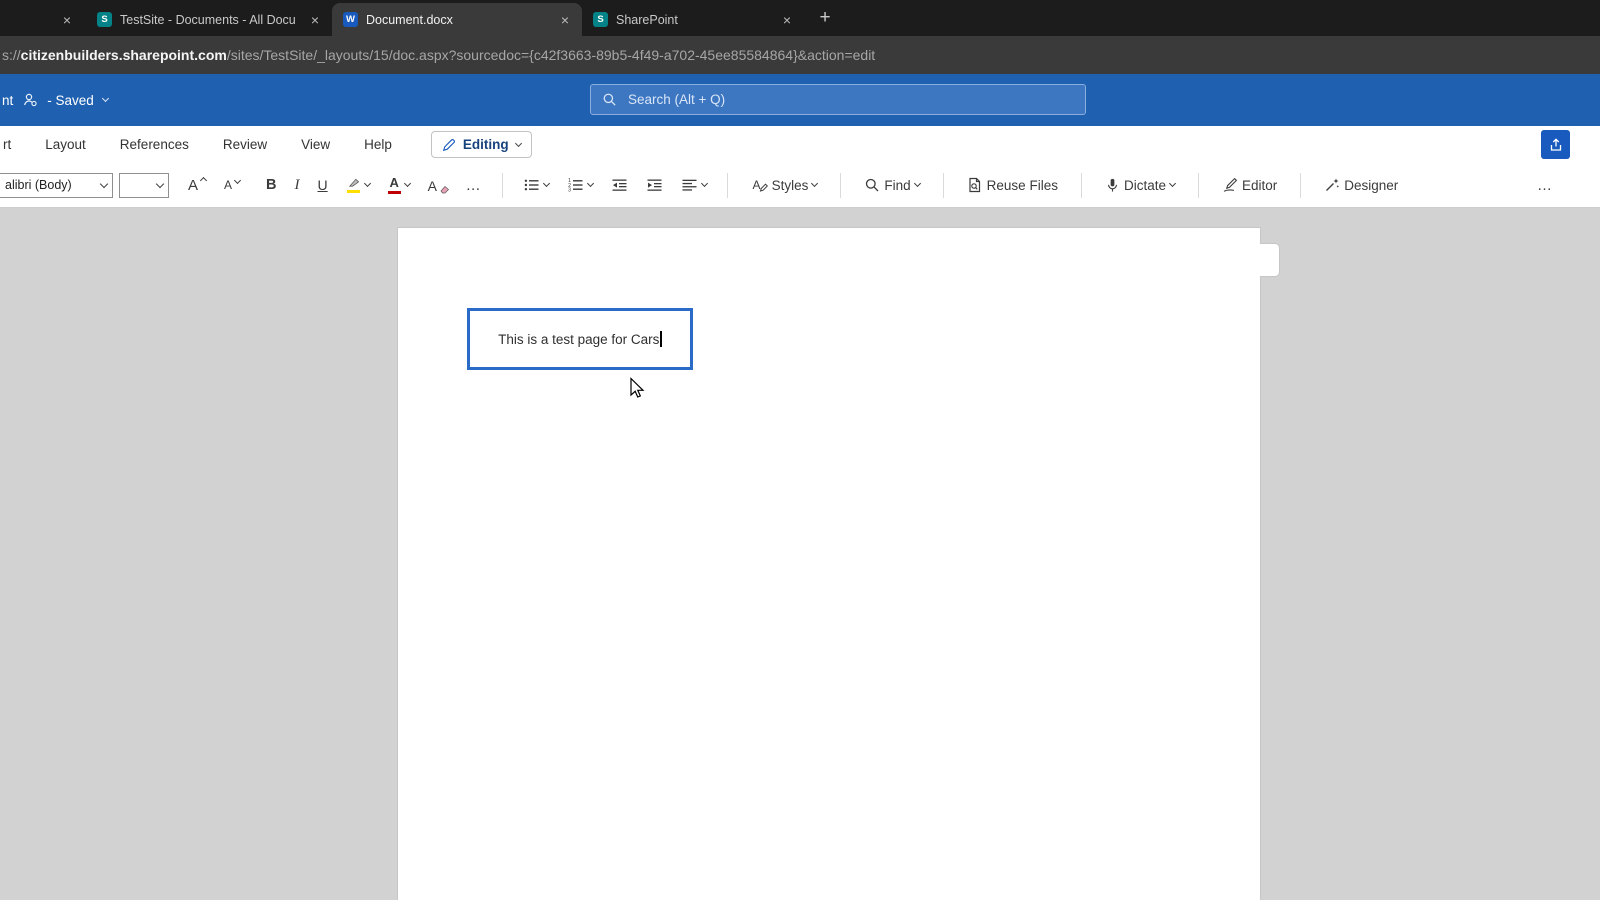 This screenshot has height=900, width=1600. What do you see at coordinates (315, 144) in the screenshot?
I see `menu-tab-view: View` at bounding box center [315, 144].